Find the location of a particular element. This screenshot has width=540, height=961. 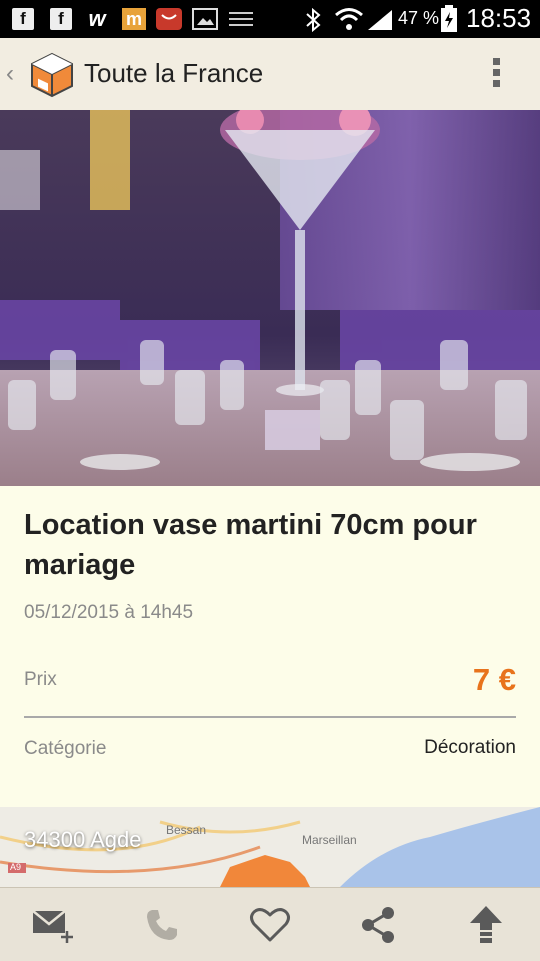

price-value: 7 € is located at coordinates (494, 679).